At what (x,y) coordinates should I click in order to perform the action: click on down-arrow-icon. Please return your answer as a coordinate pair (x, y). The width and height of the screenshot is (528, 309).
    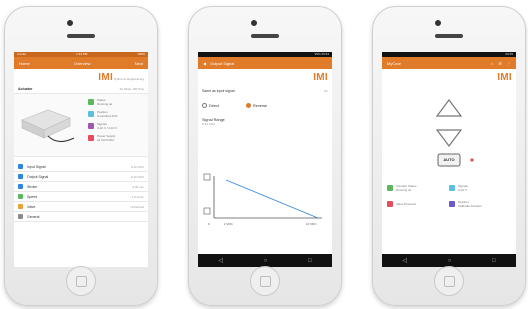
    Looking at the image, I should click on (449, 138).